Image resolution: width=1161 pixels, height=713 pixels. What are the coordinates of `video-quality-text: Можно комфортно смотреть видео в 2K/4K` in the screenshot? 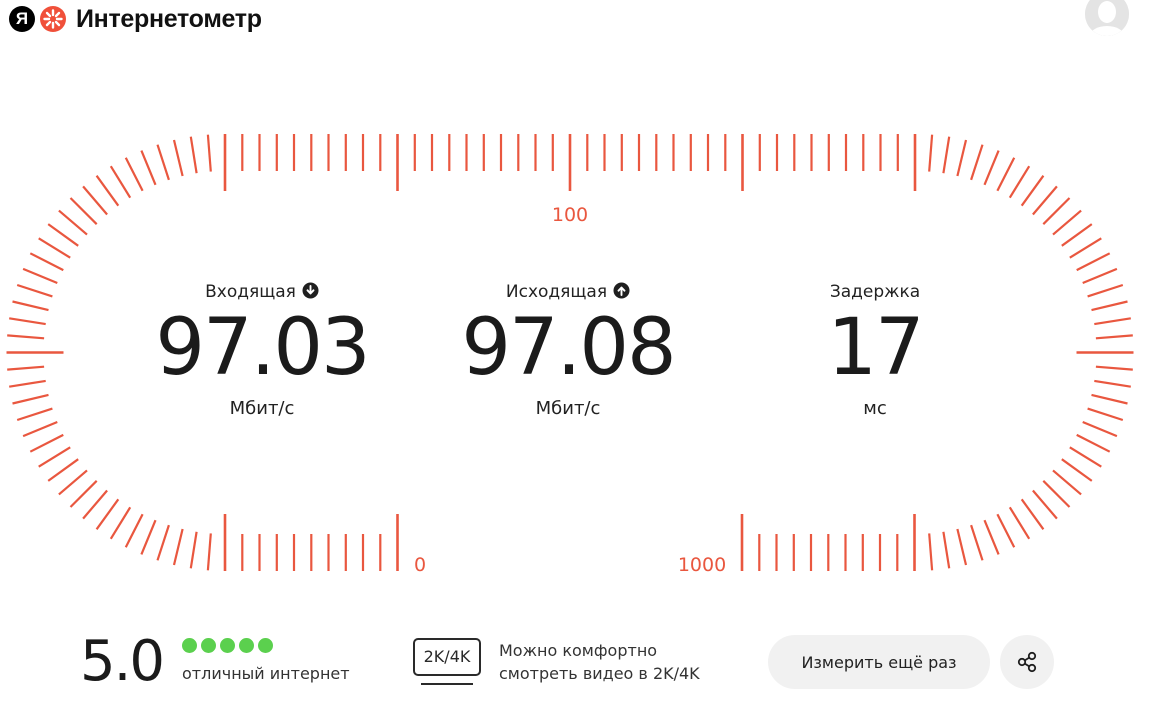 It's located at (629, 662).